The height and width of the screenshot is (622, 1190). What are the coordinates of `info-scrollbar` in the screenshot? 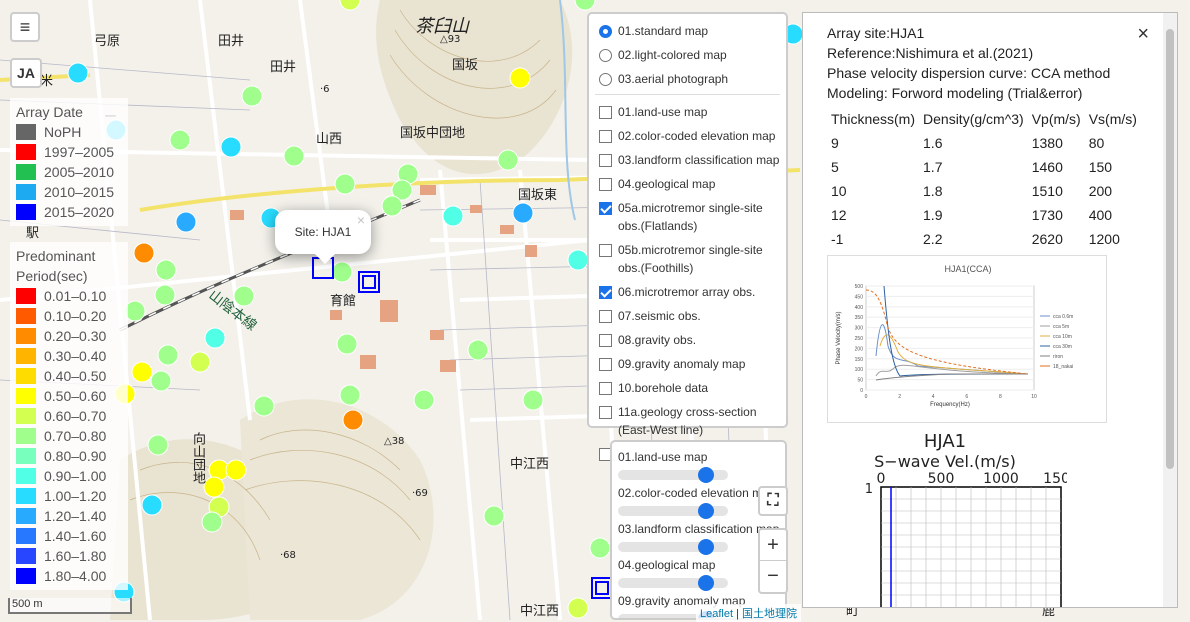 It's located at (1170, 310).